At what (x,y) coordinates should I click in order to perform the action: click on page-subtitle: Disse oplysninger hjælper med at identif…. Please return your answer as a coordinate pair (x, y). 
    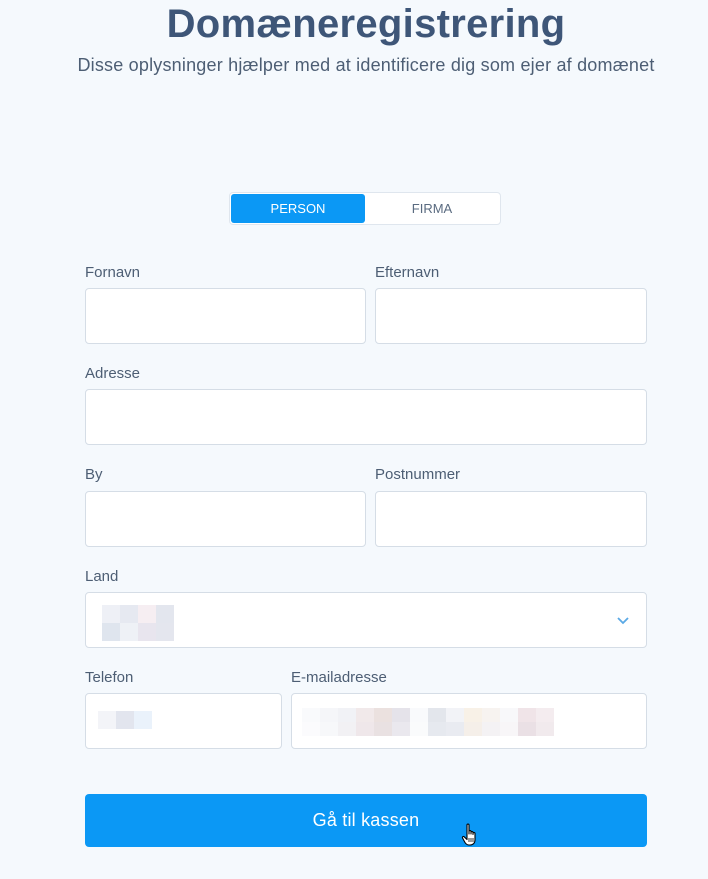
    Looking at the image, I should click on (366, 65).